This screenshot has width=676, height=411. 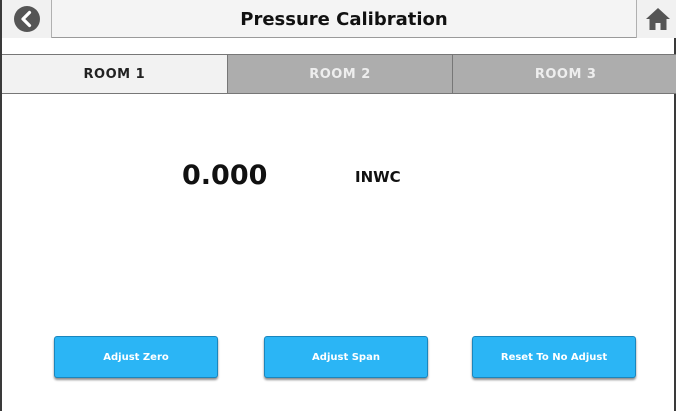 I want to click on header-bar: Pressure Calibration, so click(x=339, y=19).